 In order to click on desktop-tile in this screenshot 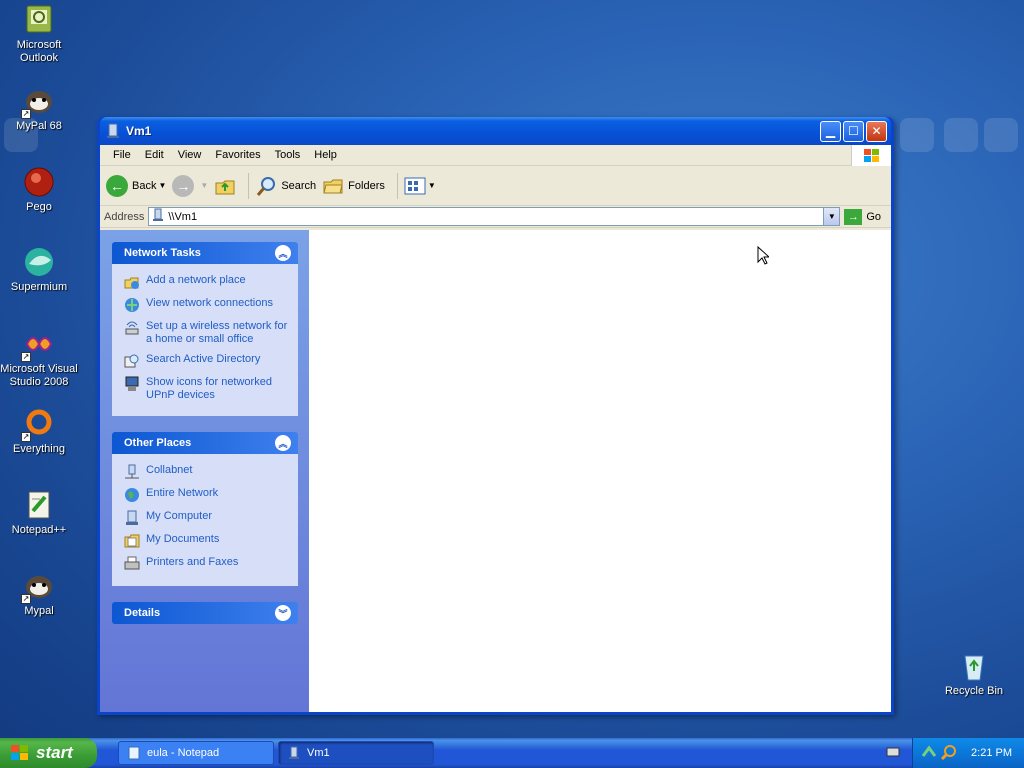, I will do `click(917, 135)`.